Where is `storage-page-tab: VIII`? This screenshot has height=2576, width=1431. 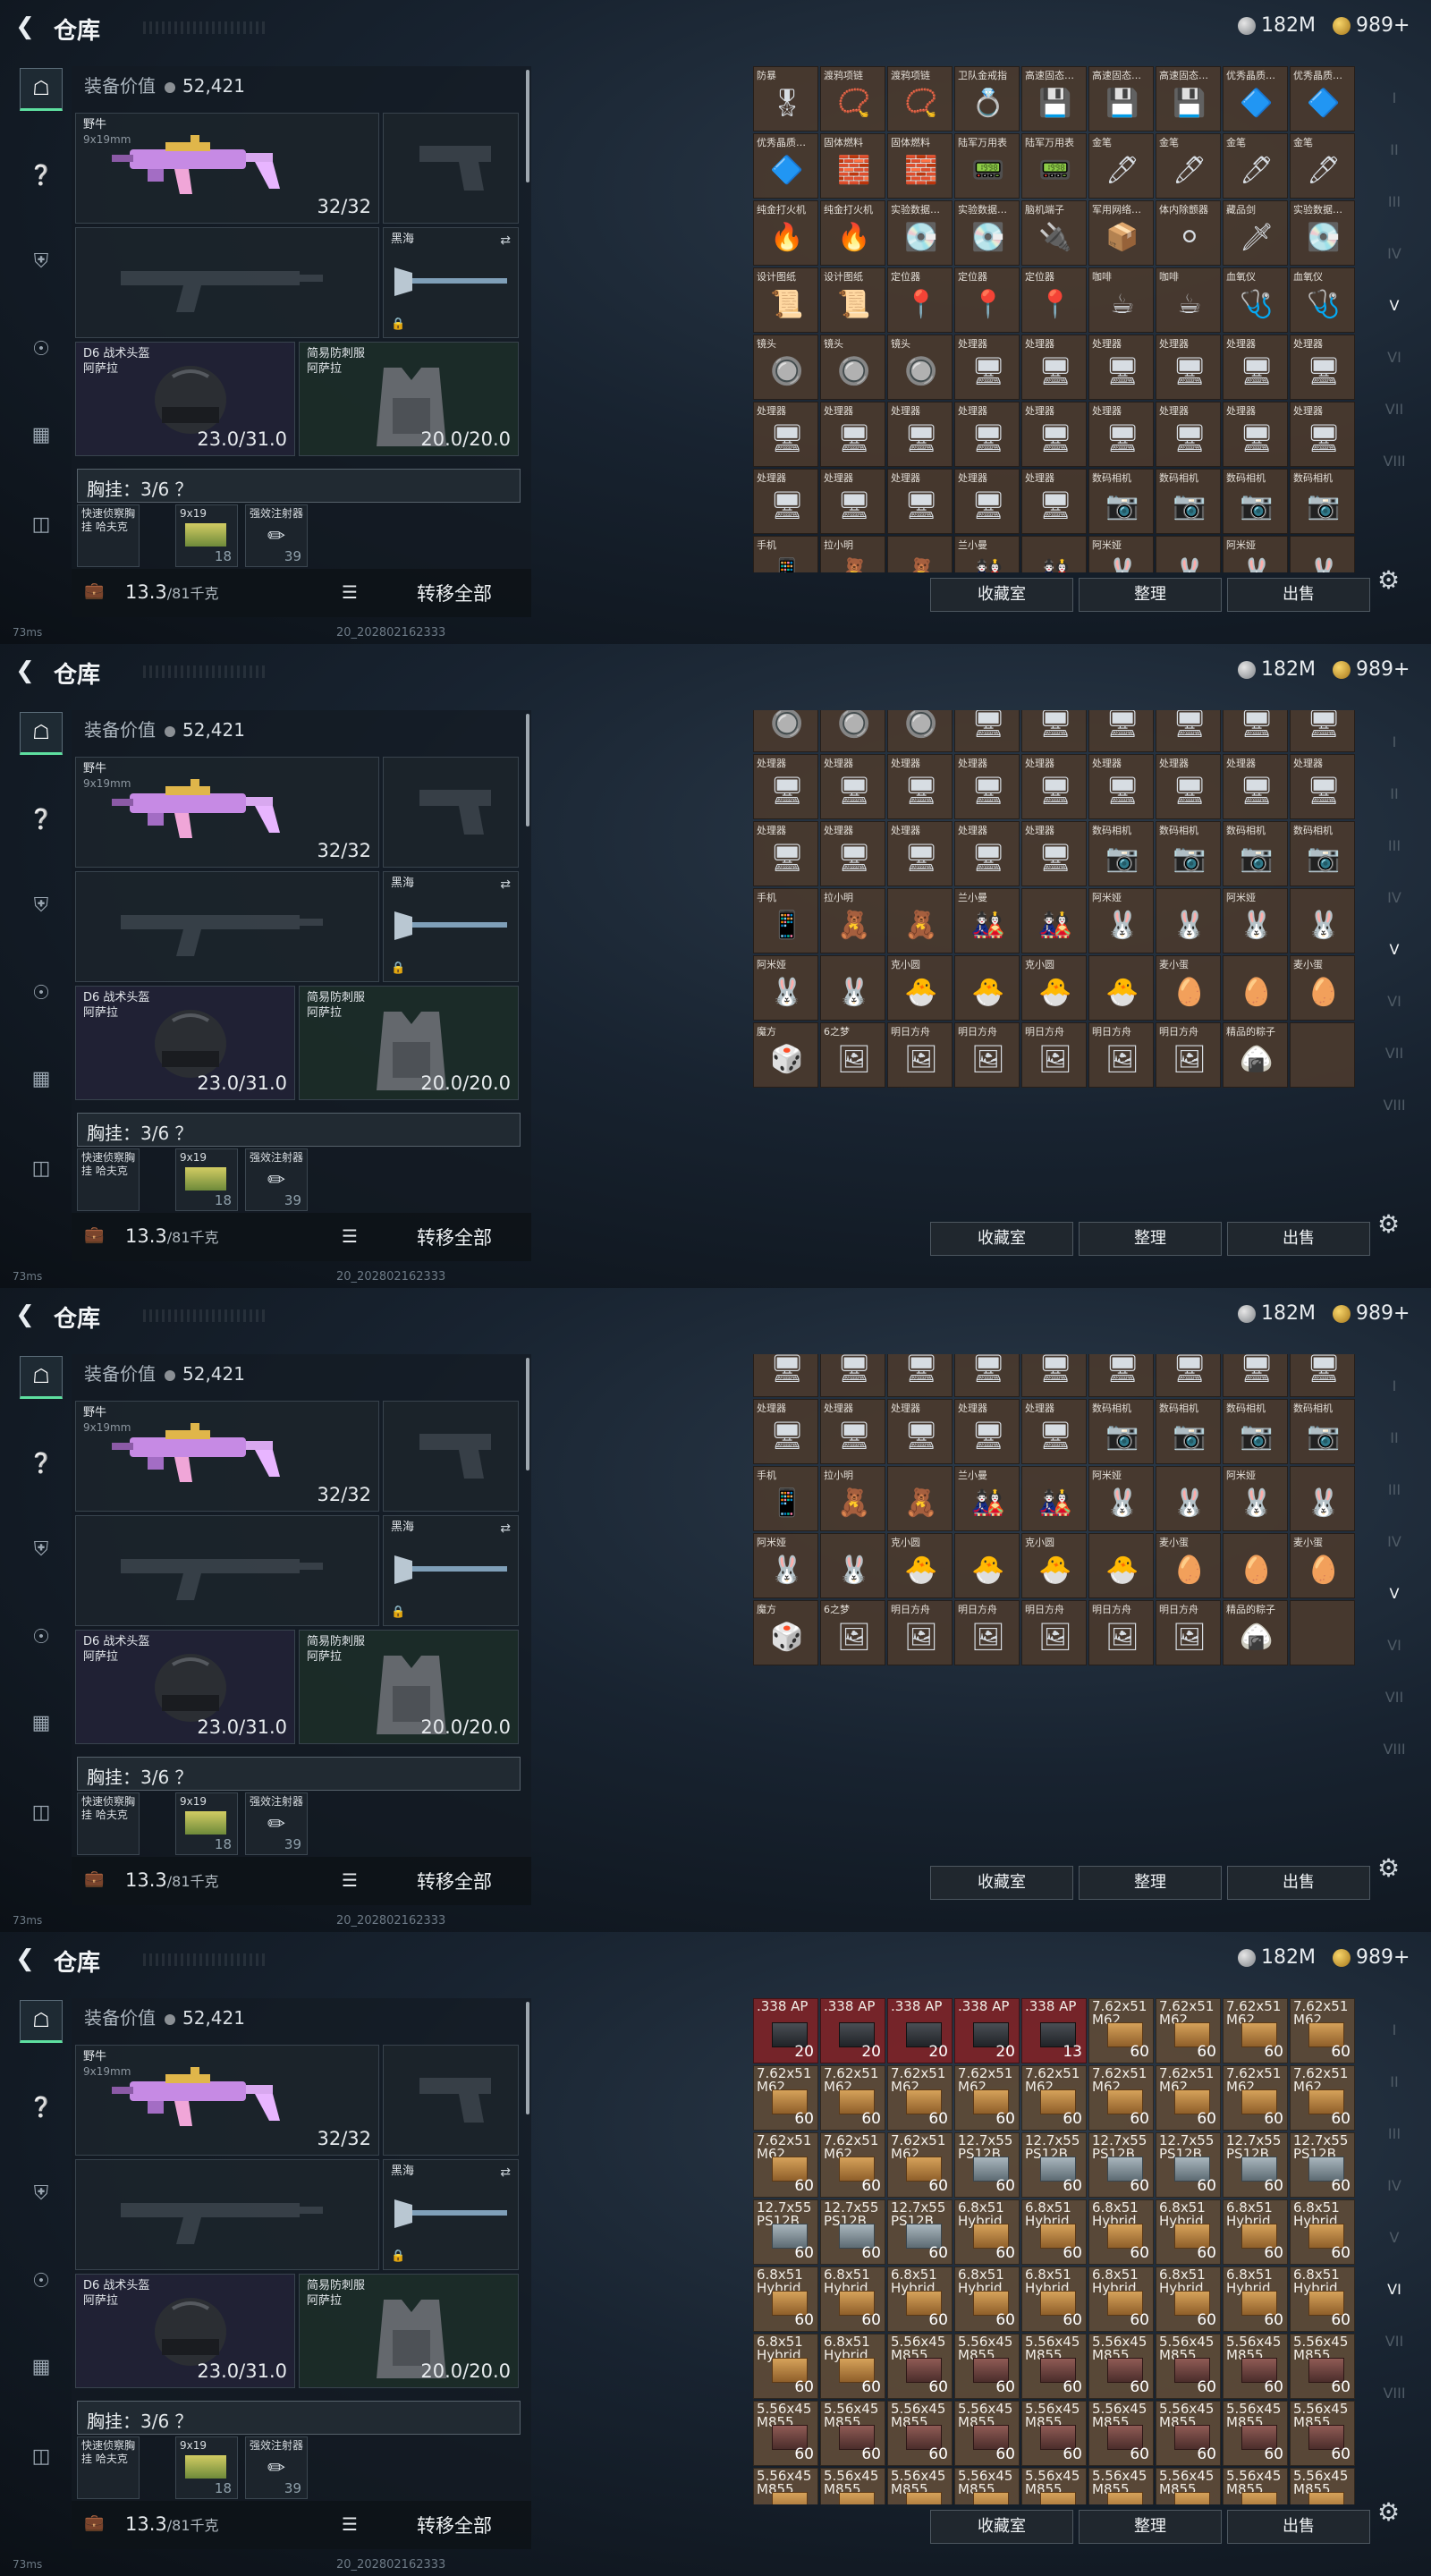 storage-page-tab: VIII is located at coordinates (1395, 2393).